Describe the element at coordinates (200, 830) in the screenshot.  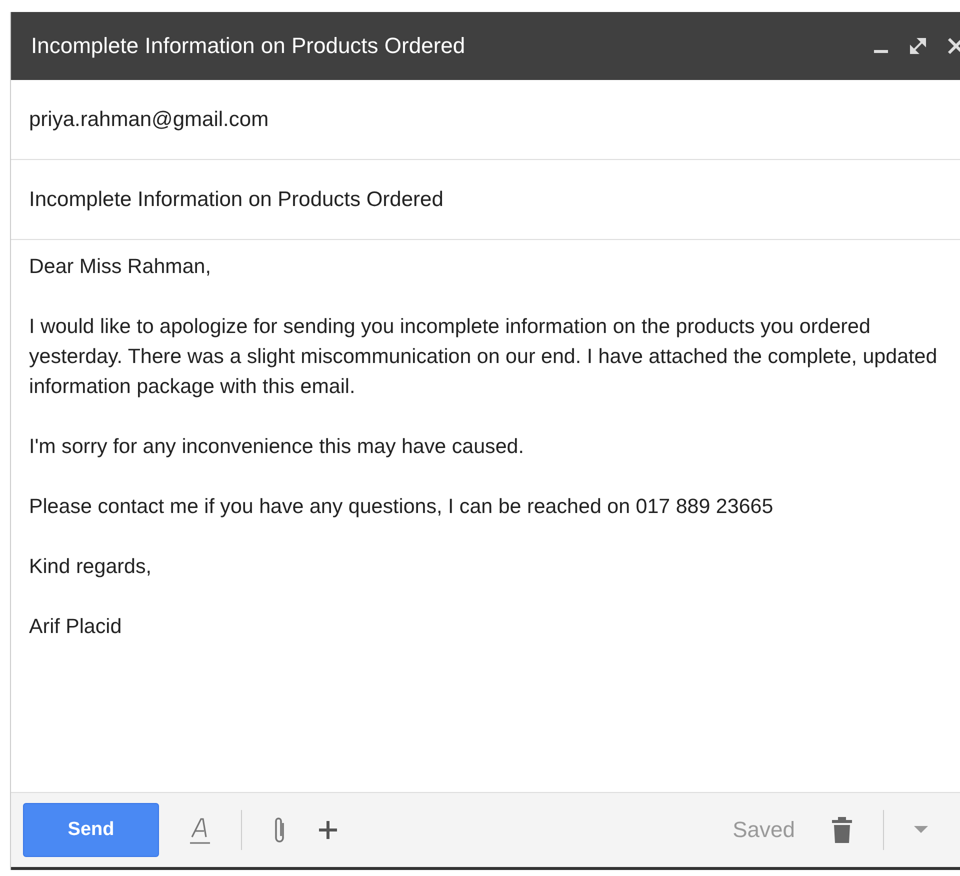
I see `text-format-icon` at that location.